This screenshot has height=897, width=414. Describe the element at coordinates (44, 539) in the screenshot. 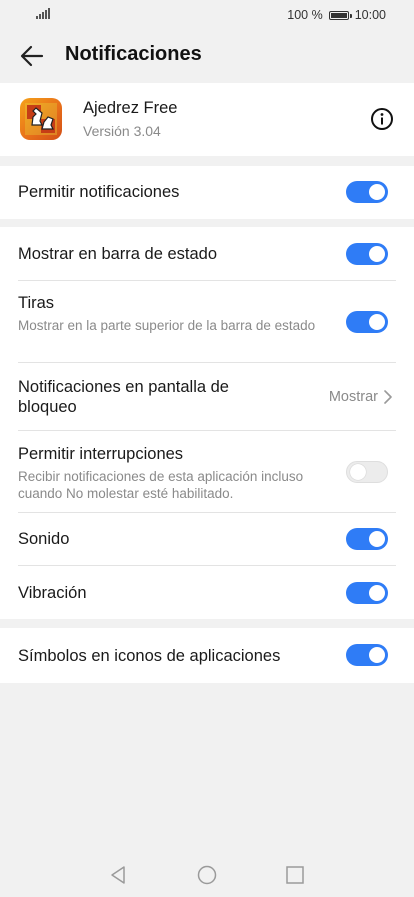

I see `sound-label: Sonido` at that location.